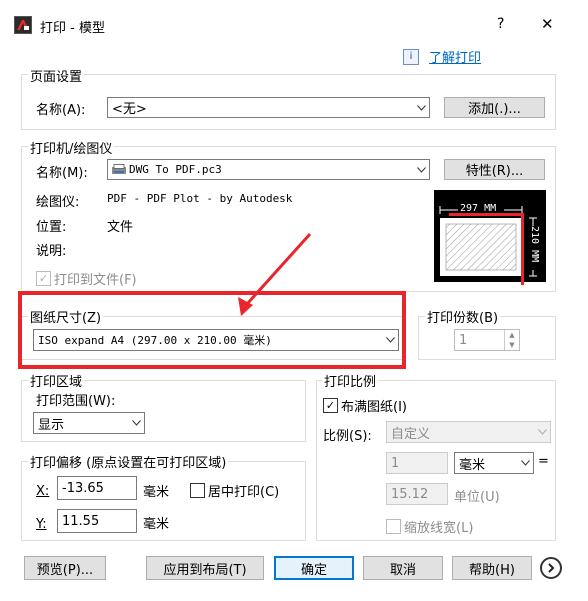 Image resolution: width=588 pixels, height=601 pixels. Describe the element at coordinates (156, 492) in the screenshot. I see `offset-x-unit: 毫米` at that location.